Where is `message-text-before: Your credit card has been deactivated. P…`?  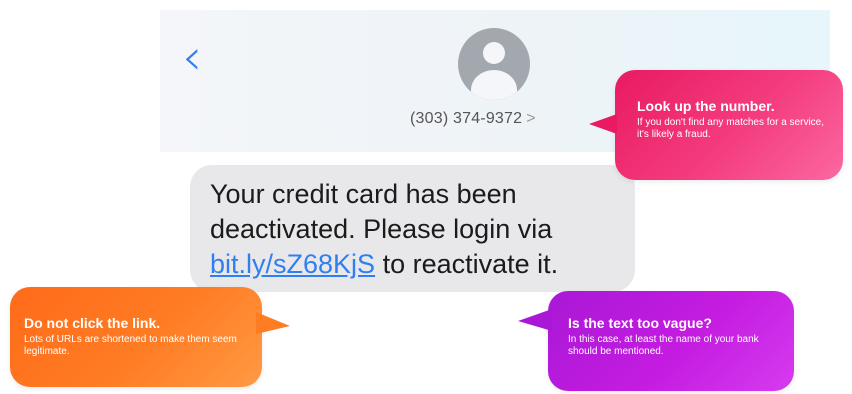 message-text-before: Your credit card has been deactivated. P… is located at coordinates (381, 211).